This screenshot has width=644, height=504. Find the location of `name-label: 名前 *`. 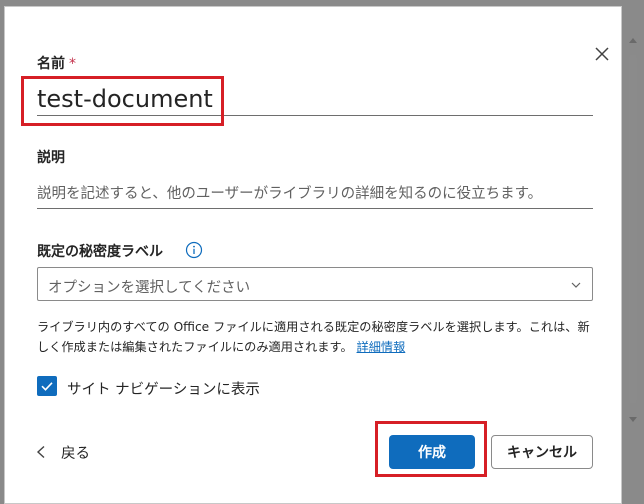

name-label: 名前 * is located at coordinates (56, 63).